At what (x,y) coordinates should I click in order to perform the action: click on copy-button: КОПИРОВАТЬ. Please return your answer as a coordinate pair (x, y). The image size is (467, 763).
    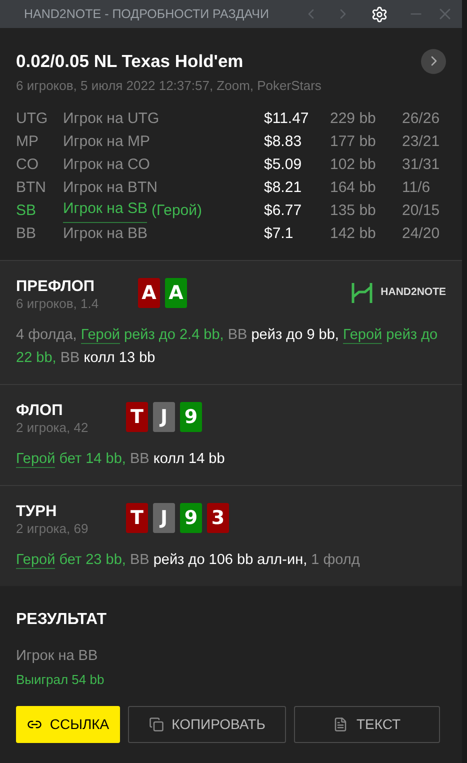
    Looking at the image, I should click on (207, 724).